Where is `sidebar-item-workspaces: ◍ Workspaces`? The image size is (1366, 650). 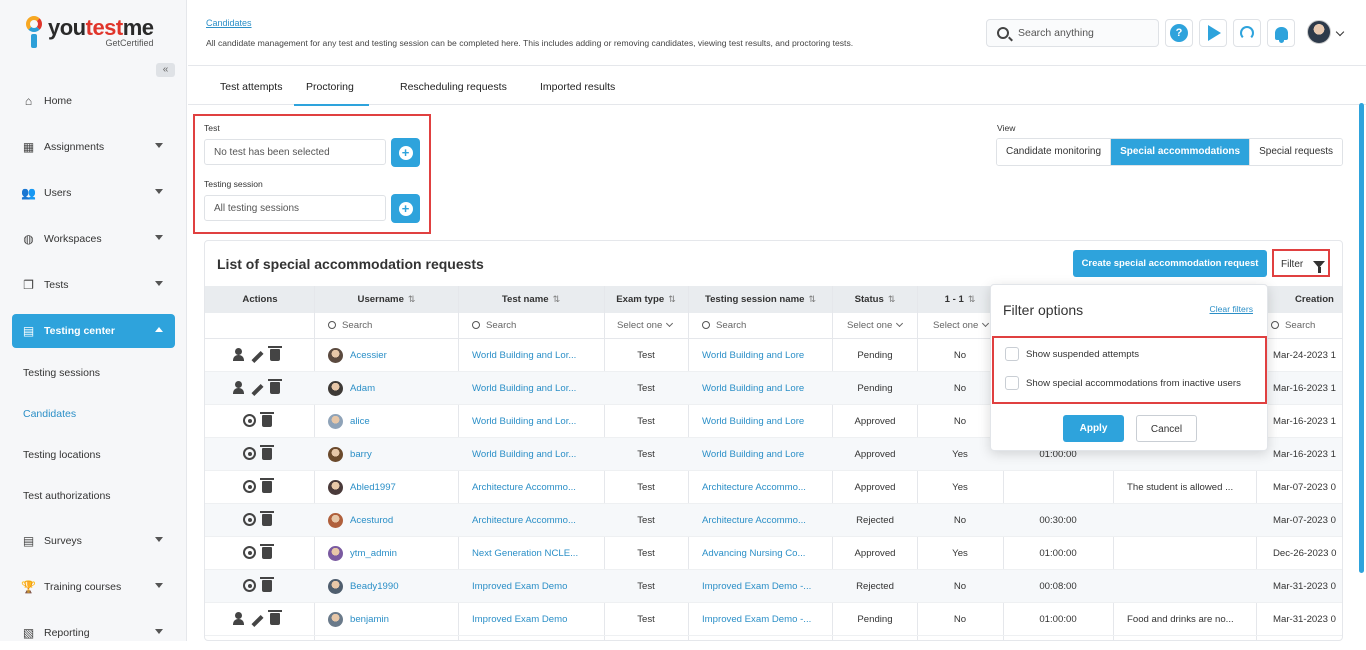
sidebar-item-workspaces: ◍ Workspaces is located at coordinates (93, 239).